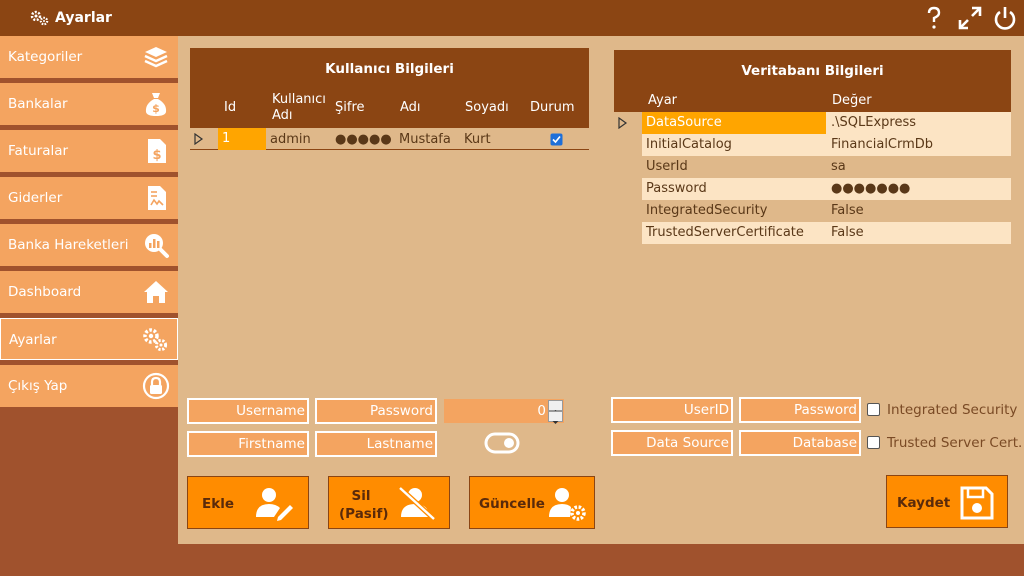 The image size is (1024, 576). I want to click on cell-setting: UserId, so click(734, 167).